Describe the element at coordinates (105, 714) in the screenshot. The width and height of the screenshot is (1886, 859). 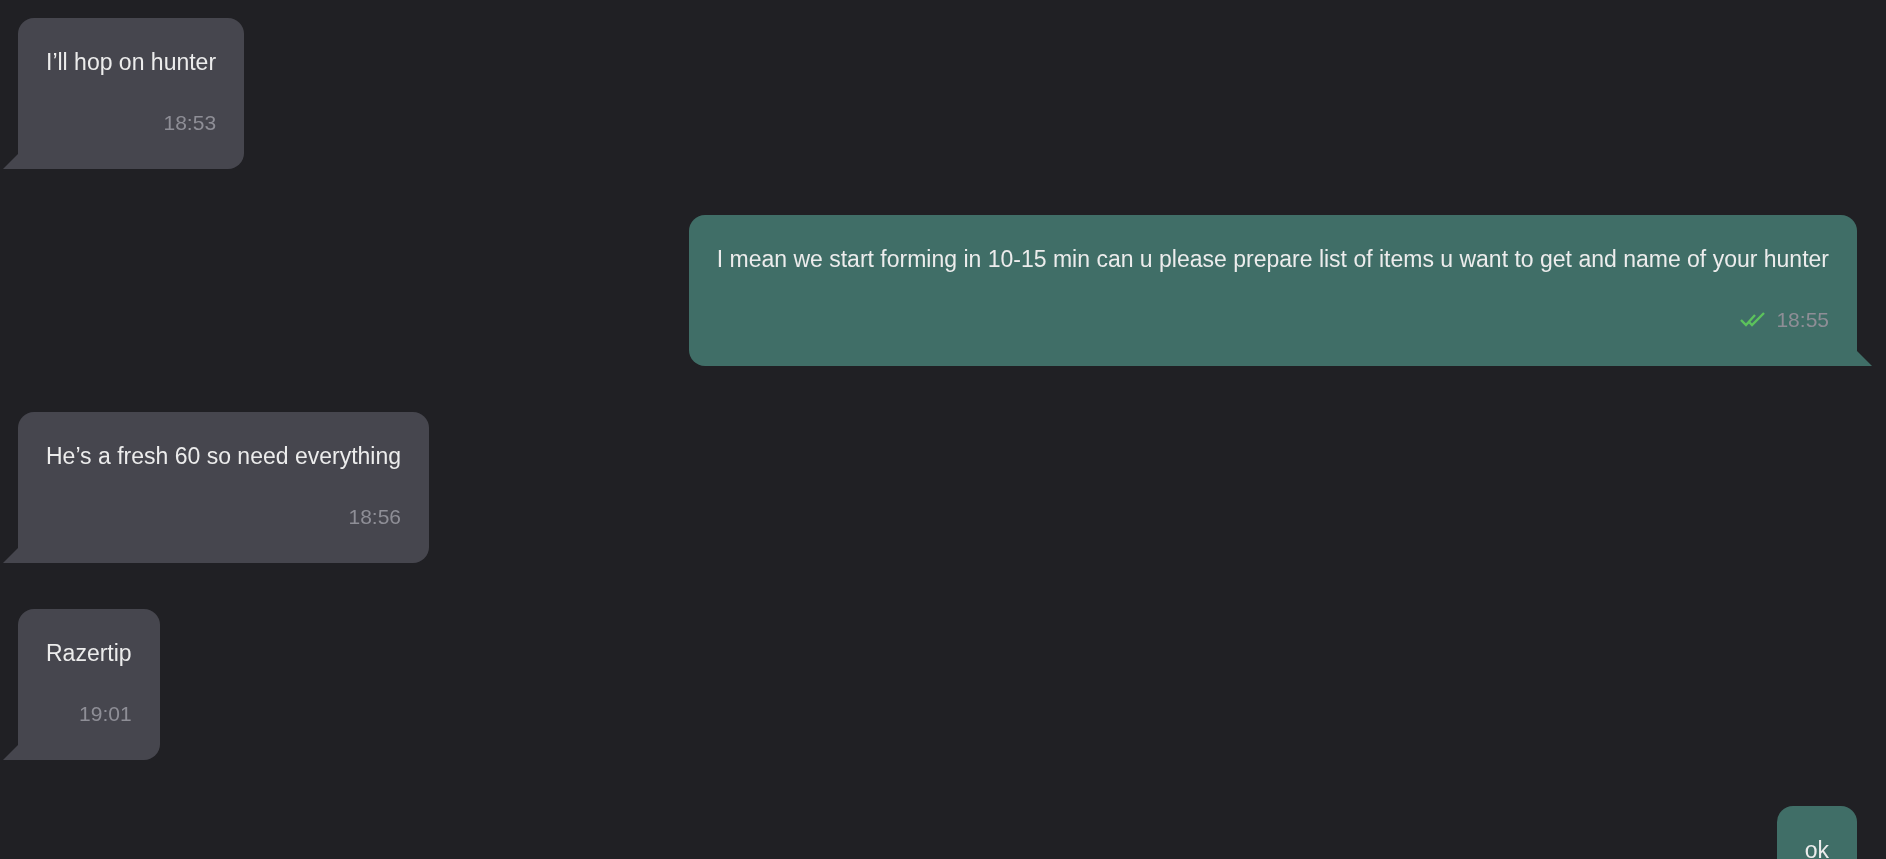
I see `message-time: 19:01` at that location.